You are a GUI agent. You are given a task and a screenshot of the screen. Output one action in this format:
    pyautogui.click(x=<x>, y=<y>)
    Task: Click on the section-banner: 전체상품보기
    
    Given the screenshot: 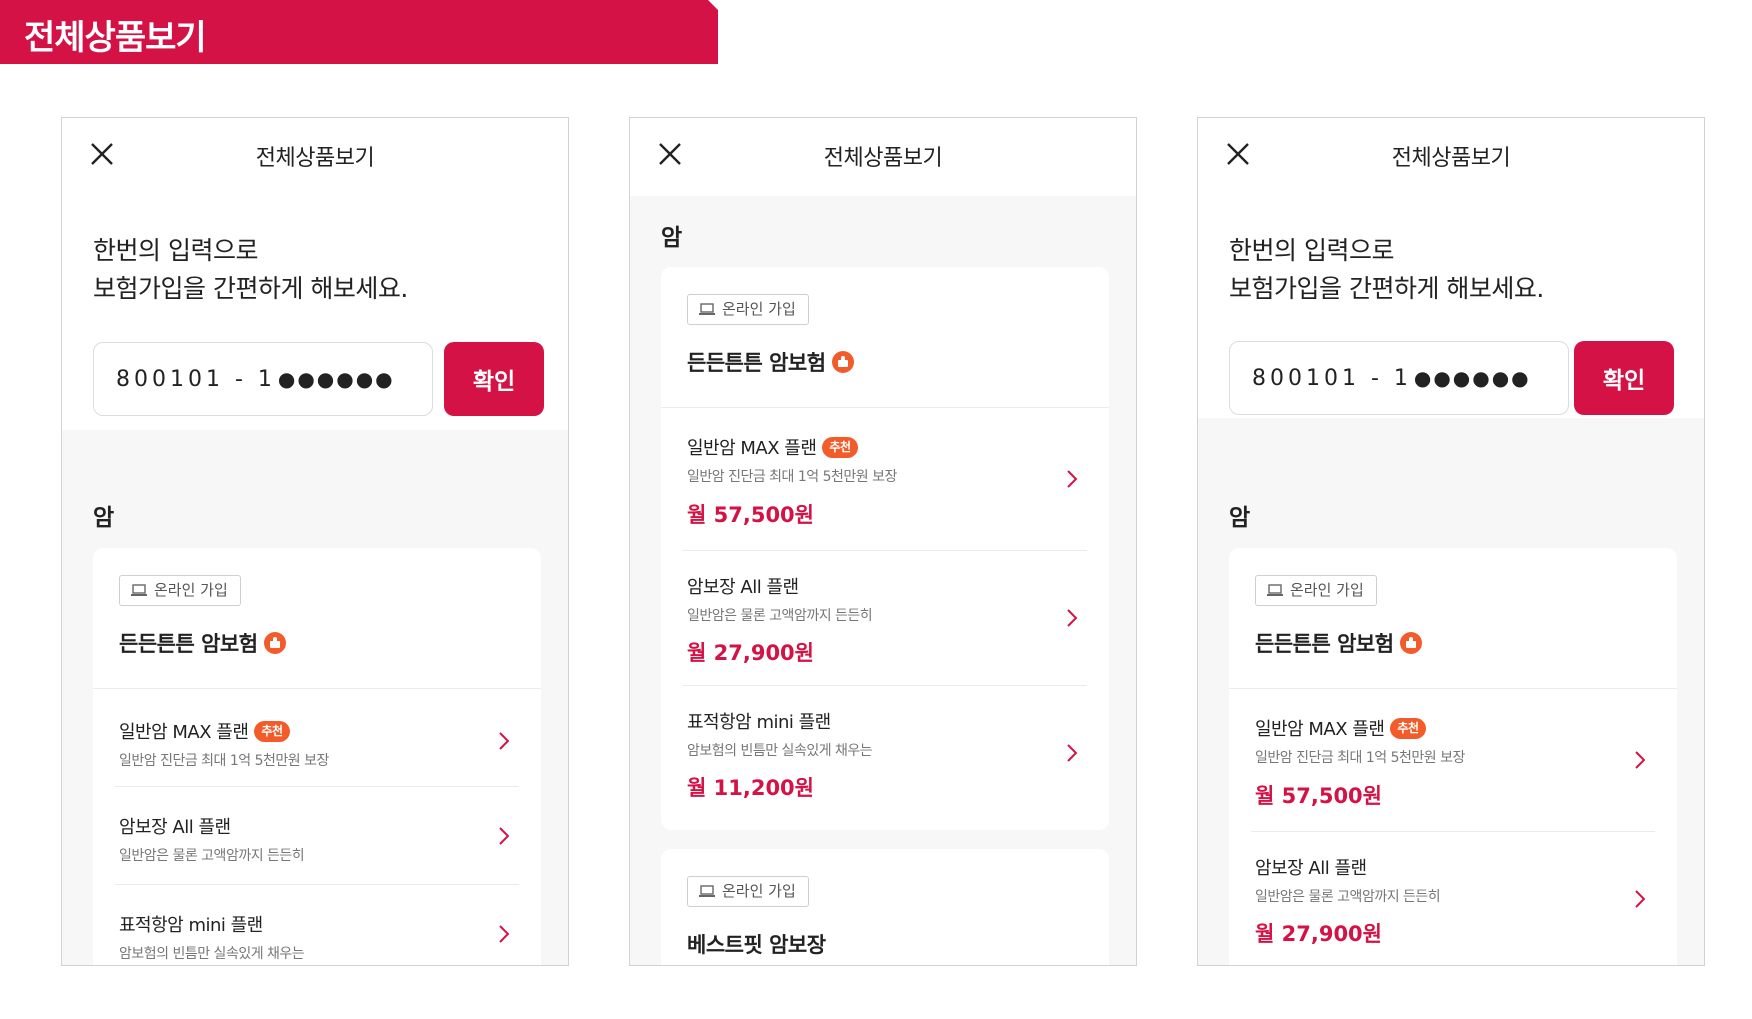 What is the action you would take?
    pyautogui.click(x=359, y=32)
    